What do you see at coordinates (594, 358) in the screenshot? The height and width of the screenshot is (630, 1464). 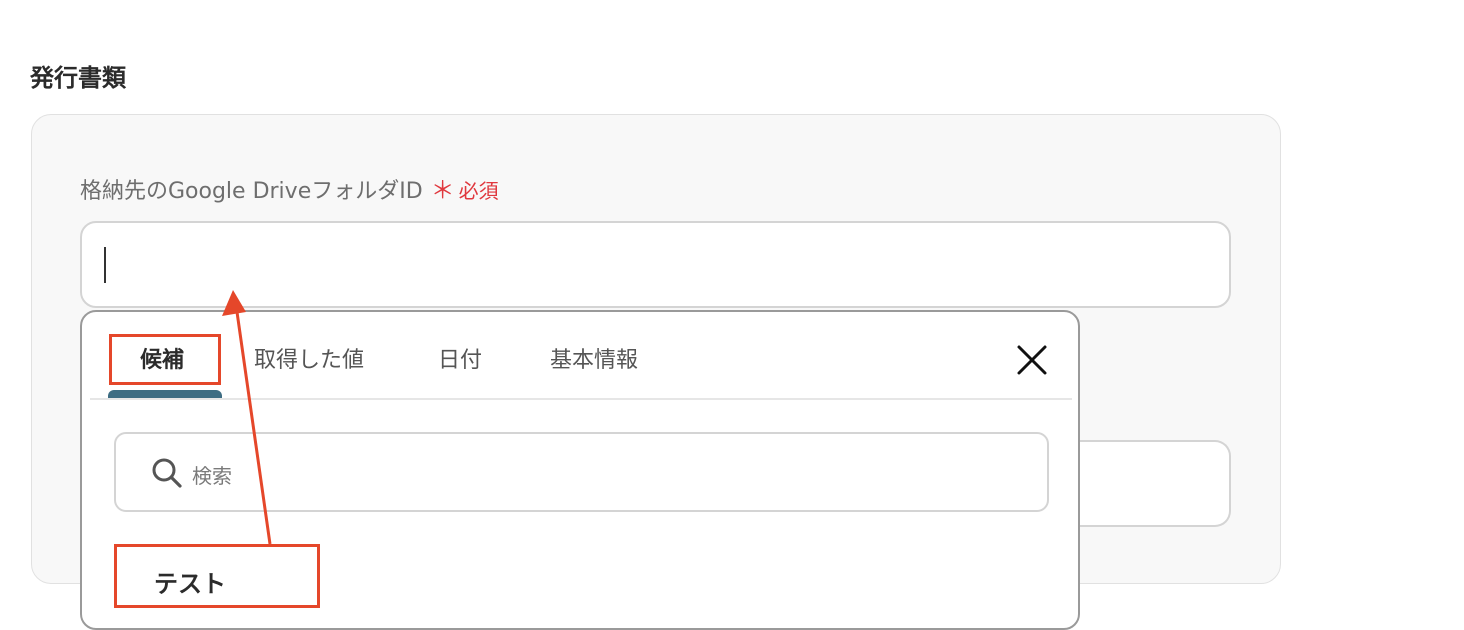 I see `tab-basic-info: 基本情報` at bounding box center [594, 358].